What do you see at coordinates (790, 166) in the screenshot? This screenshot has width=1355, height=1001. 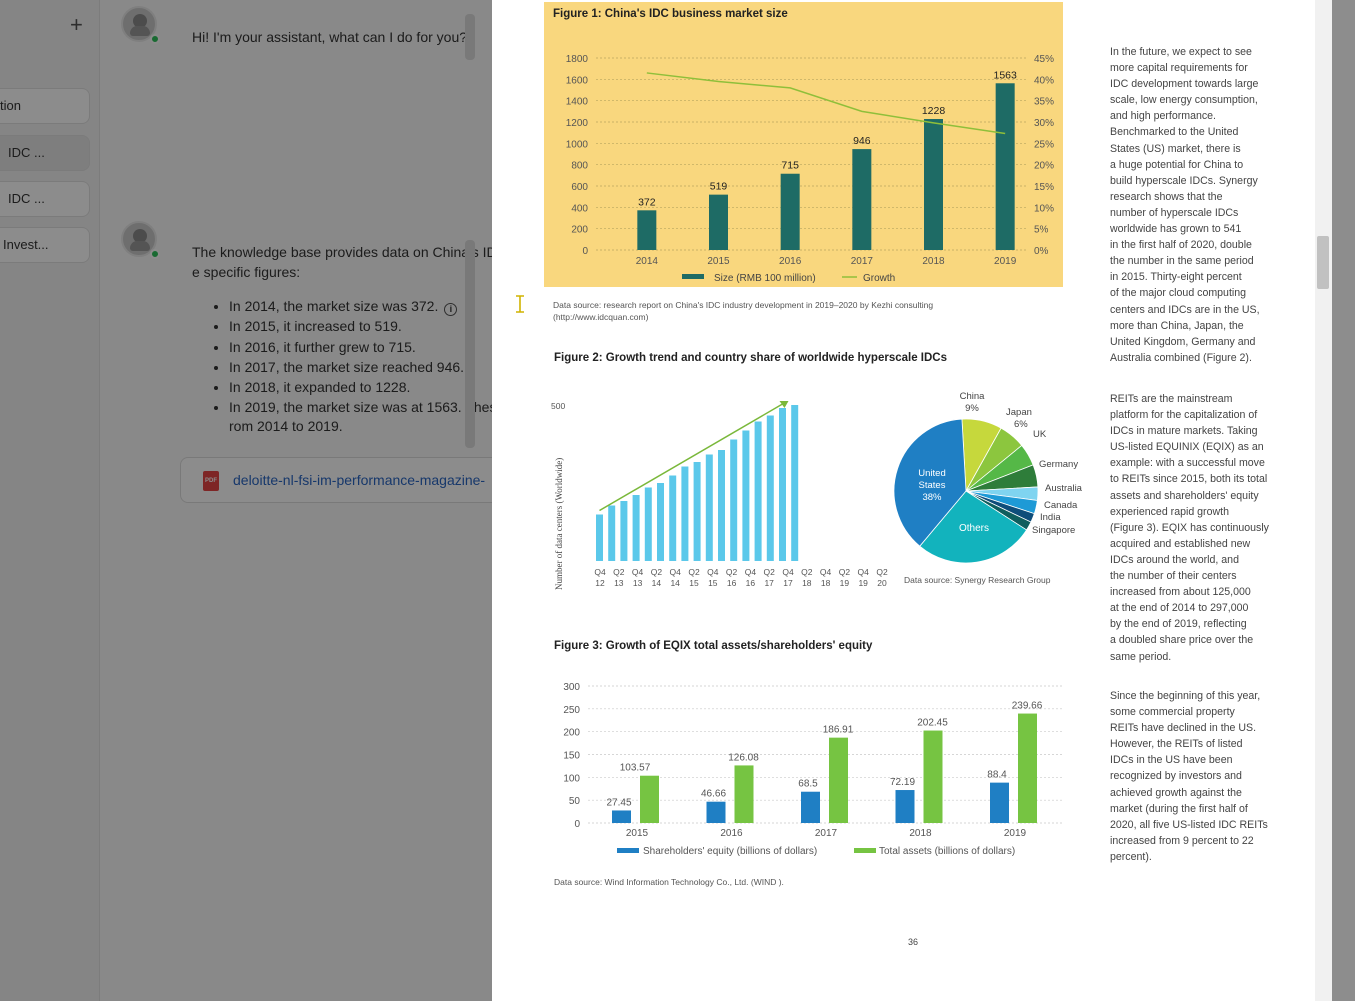 I see `data-label: 715` at bounding box center [790, 166].